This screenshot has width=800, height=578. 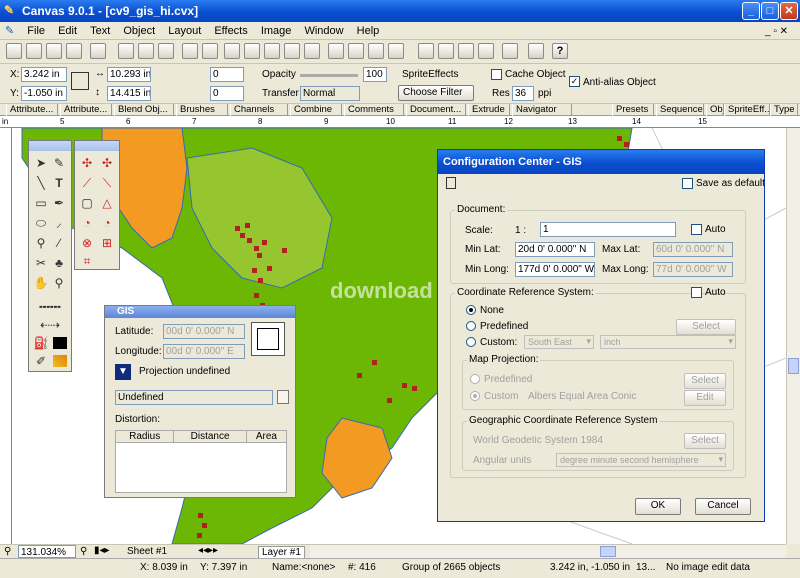 What do you see at coordinates (146, 51) in the screenshot?
I see `copy-icon` at bounding box center [146, 51].